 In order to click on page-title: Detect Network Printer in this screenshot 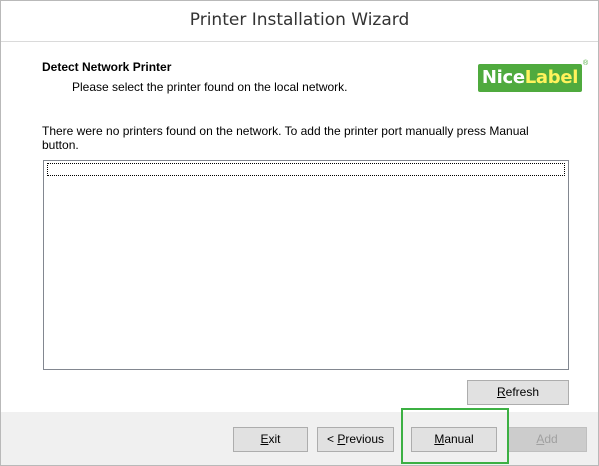, I will do `click(107, 67)`.